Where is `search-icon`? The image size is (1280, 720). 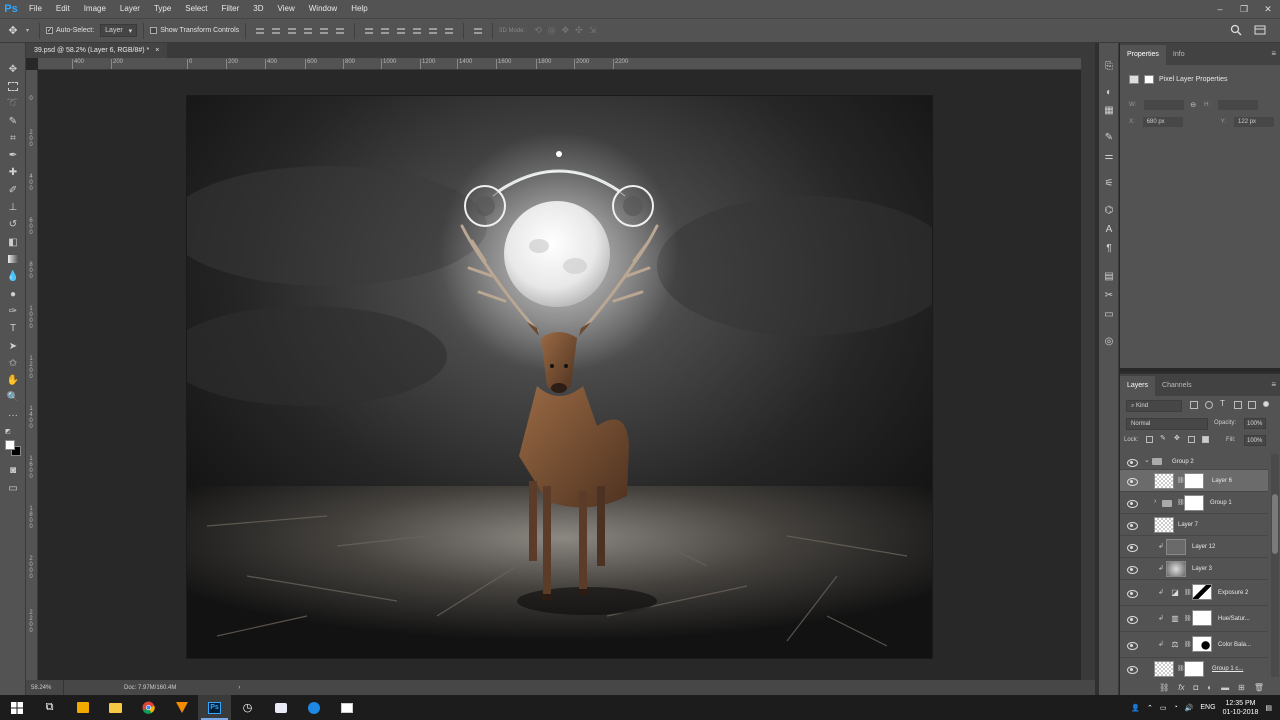
search-icon is located at coordinates (1236, 30).